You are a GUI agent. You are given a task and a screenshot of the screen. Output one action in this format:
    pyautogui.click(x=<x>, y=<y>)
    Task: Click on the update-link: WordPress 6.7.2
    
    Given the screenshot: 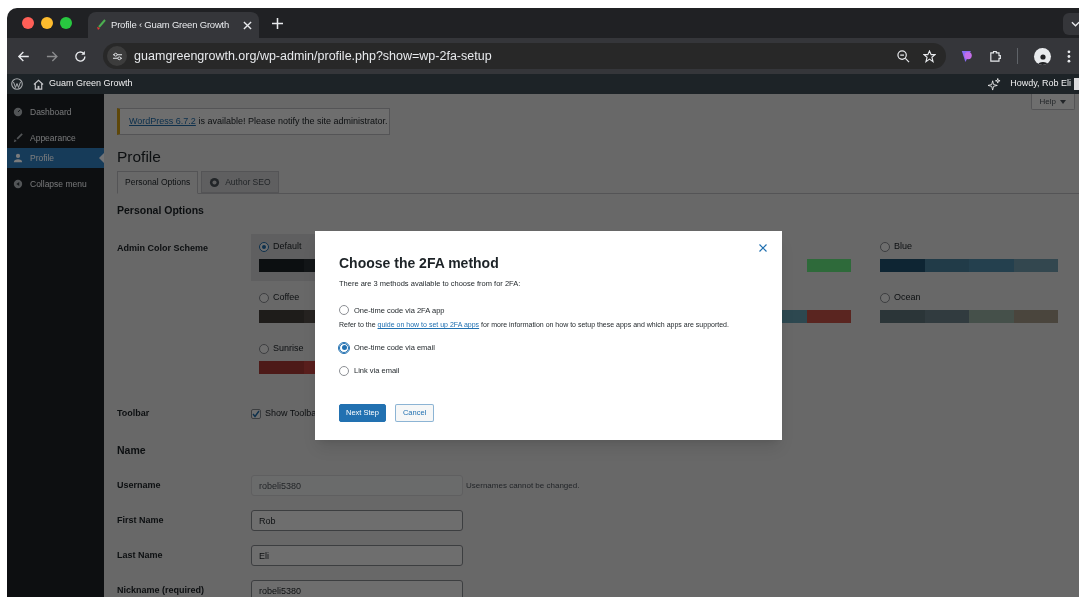 What is the action you would take?
    pyautogui.click(x=162, y=120)
    